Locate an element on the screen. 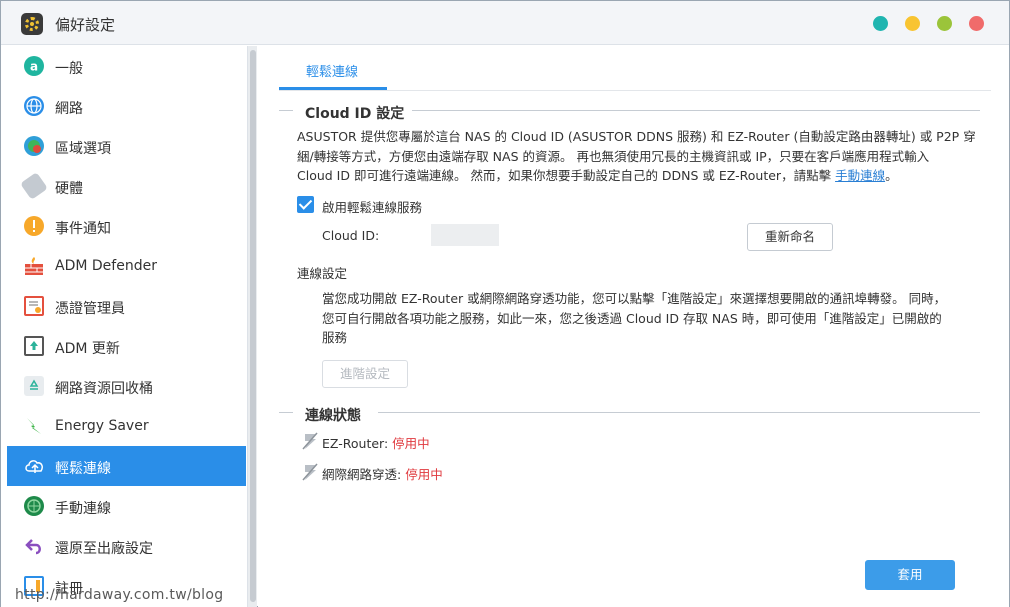 The width and height of the screenshot is (1010, 607). sidebar-scrollbar is located at coordinates (252, 326).